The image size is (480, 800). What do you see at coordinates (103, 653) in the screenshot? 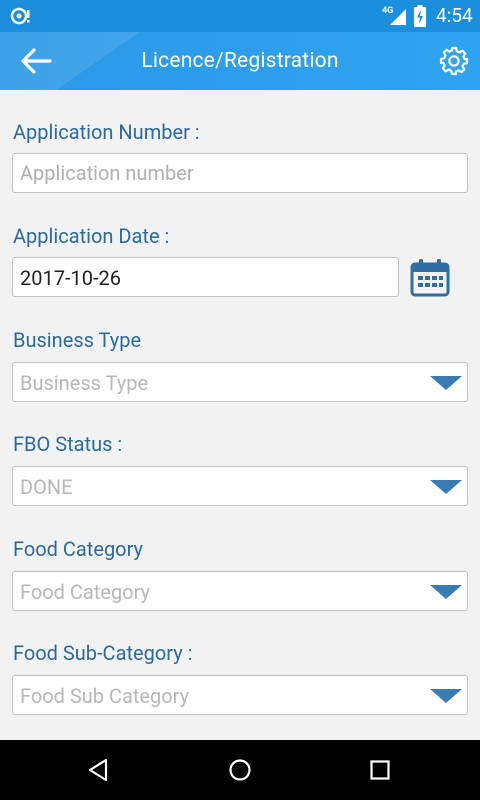
I see `food-sub-category-label: Food Sub-Category :` at bounding box center [103, 653].